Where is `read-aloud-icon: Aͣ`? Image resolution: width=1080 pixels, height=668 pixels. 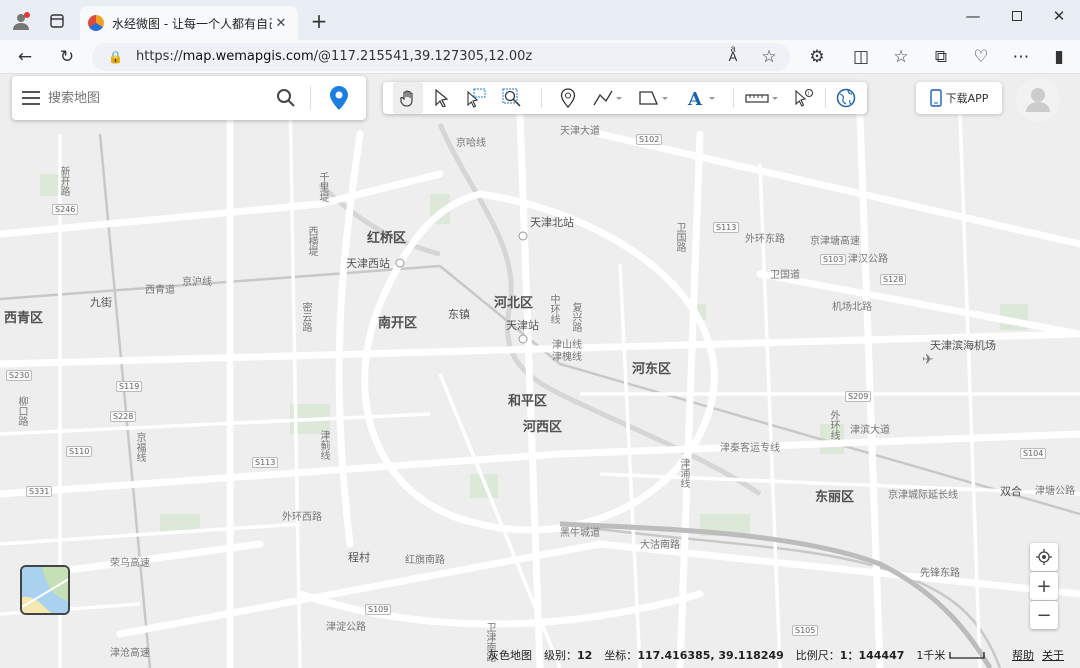 read-aloud-icon: Aͣ is located at coordinates (733, 57).